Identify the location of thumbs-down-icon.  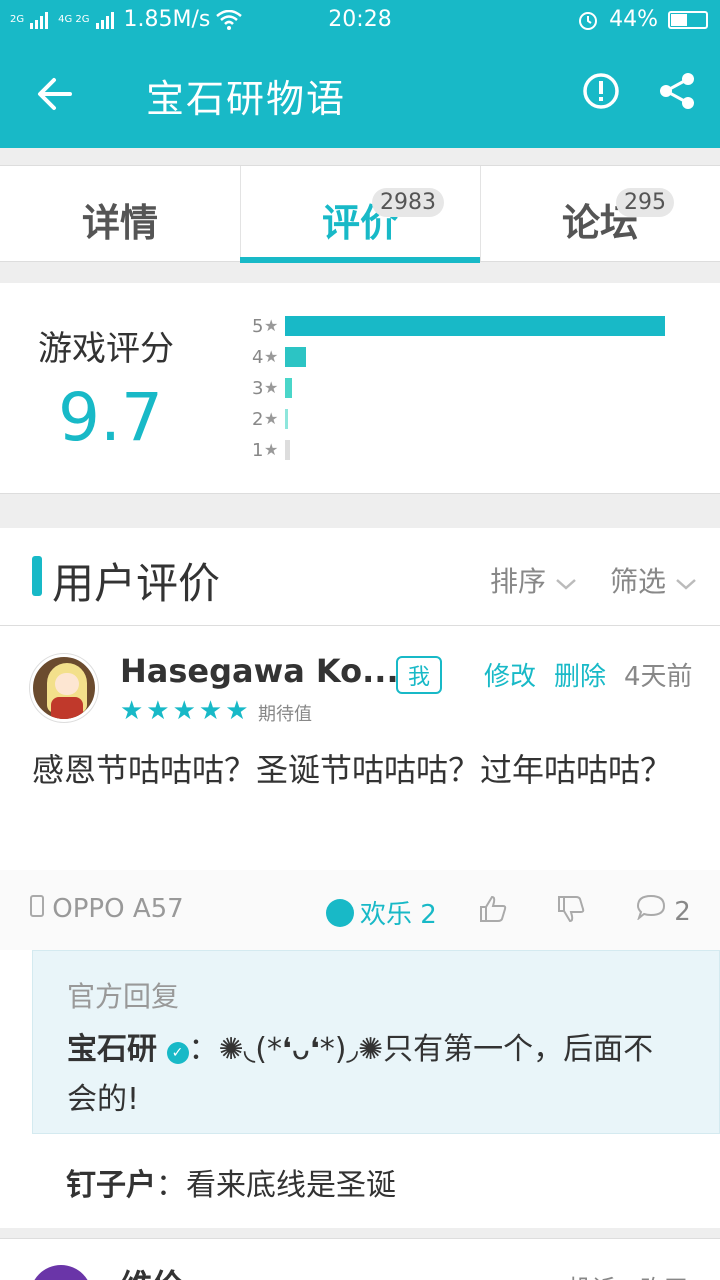
(571, 909).